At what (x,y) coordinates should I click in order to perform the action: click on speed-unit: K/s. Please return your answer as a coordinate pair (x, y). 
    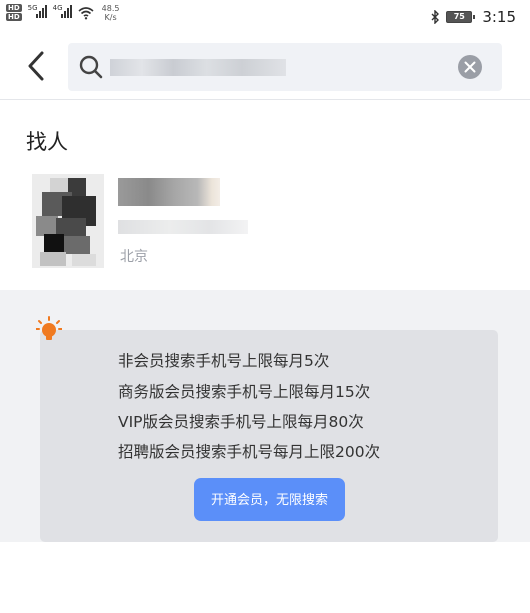
    Looking at the image, I should click on (110, 17).